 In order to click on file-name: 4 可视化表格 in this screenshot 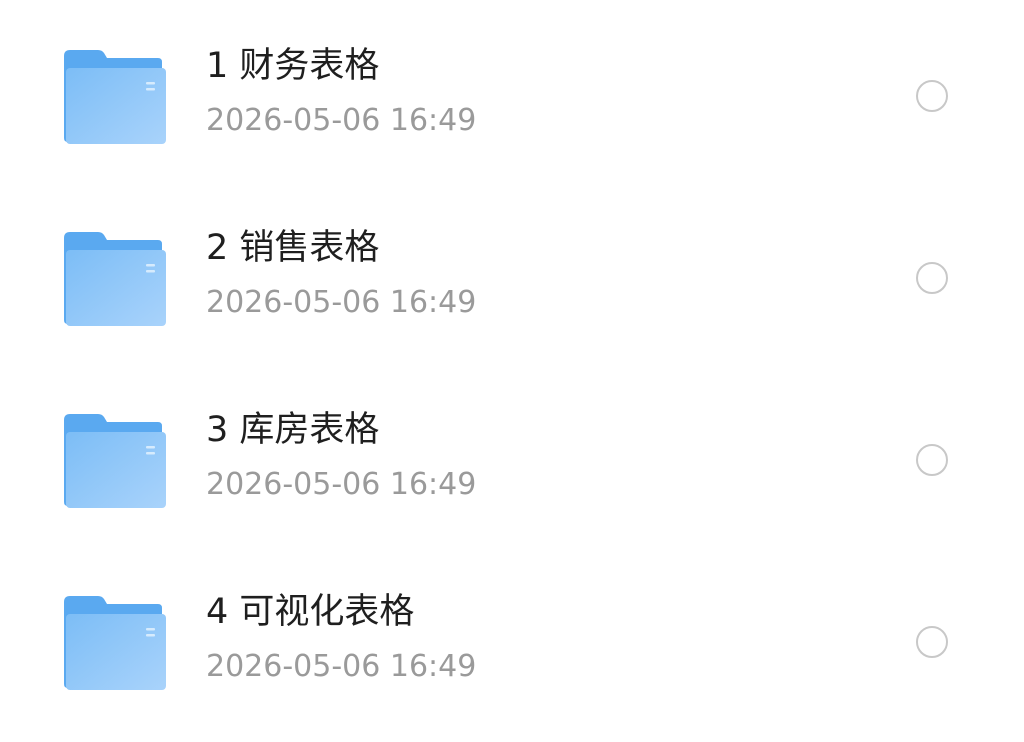, I will do `click(310, 612)`.